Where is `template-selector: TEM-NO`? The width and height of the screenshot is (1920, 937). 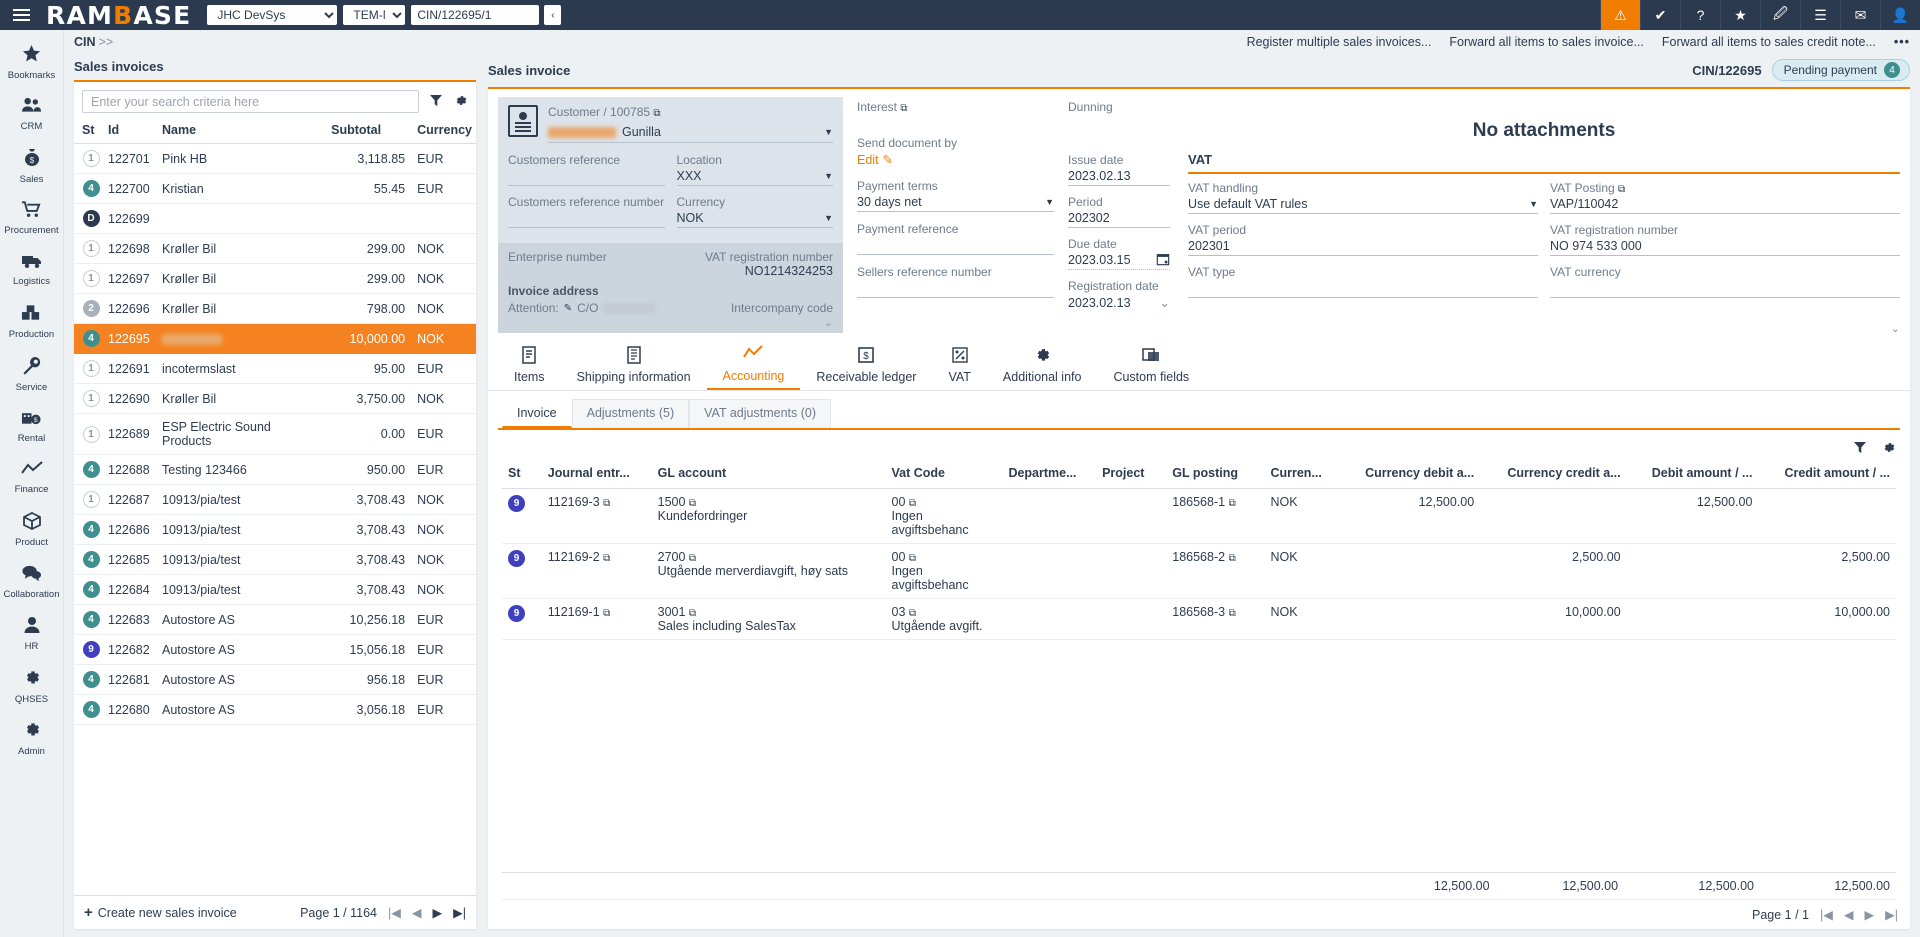
template-selector: TEM-NO is located at coordinates (374, 15).